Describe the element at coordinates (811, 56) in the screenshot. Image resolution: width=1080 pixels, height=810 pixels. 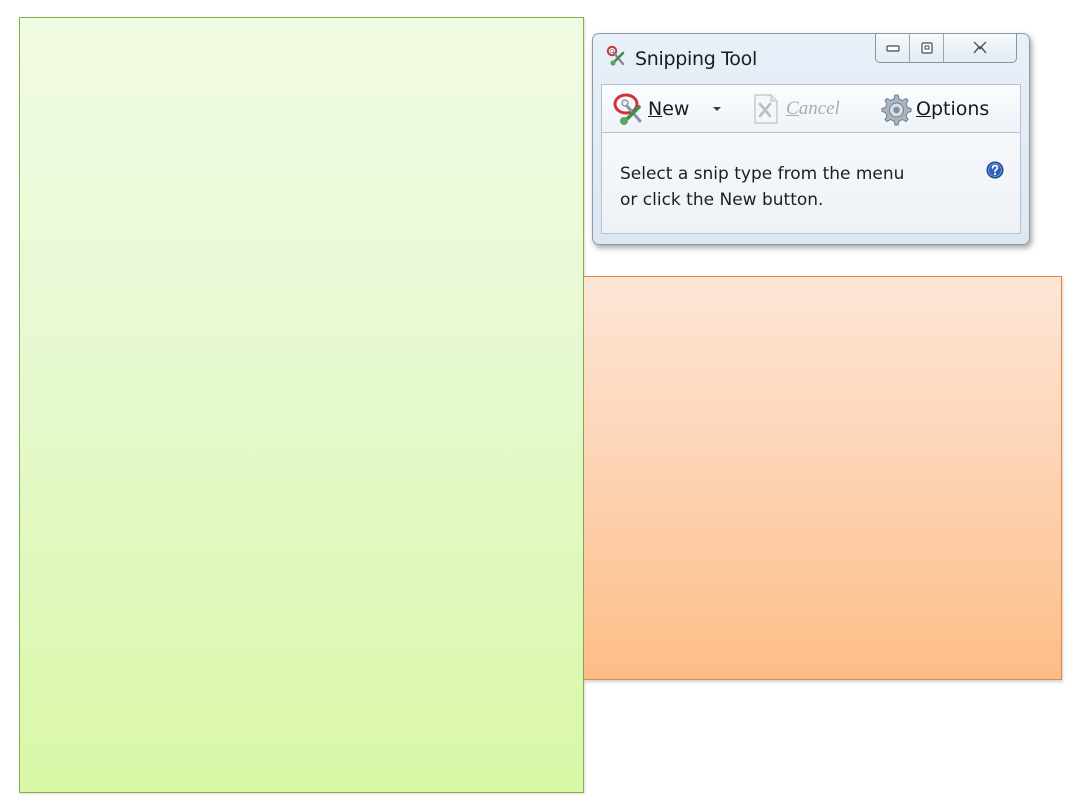
I see `title-bar: Snipping Tool` at that location.